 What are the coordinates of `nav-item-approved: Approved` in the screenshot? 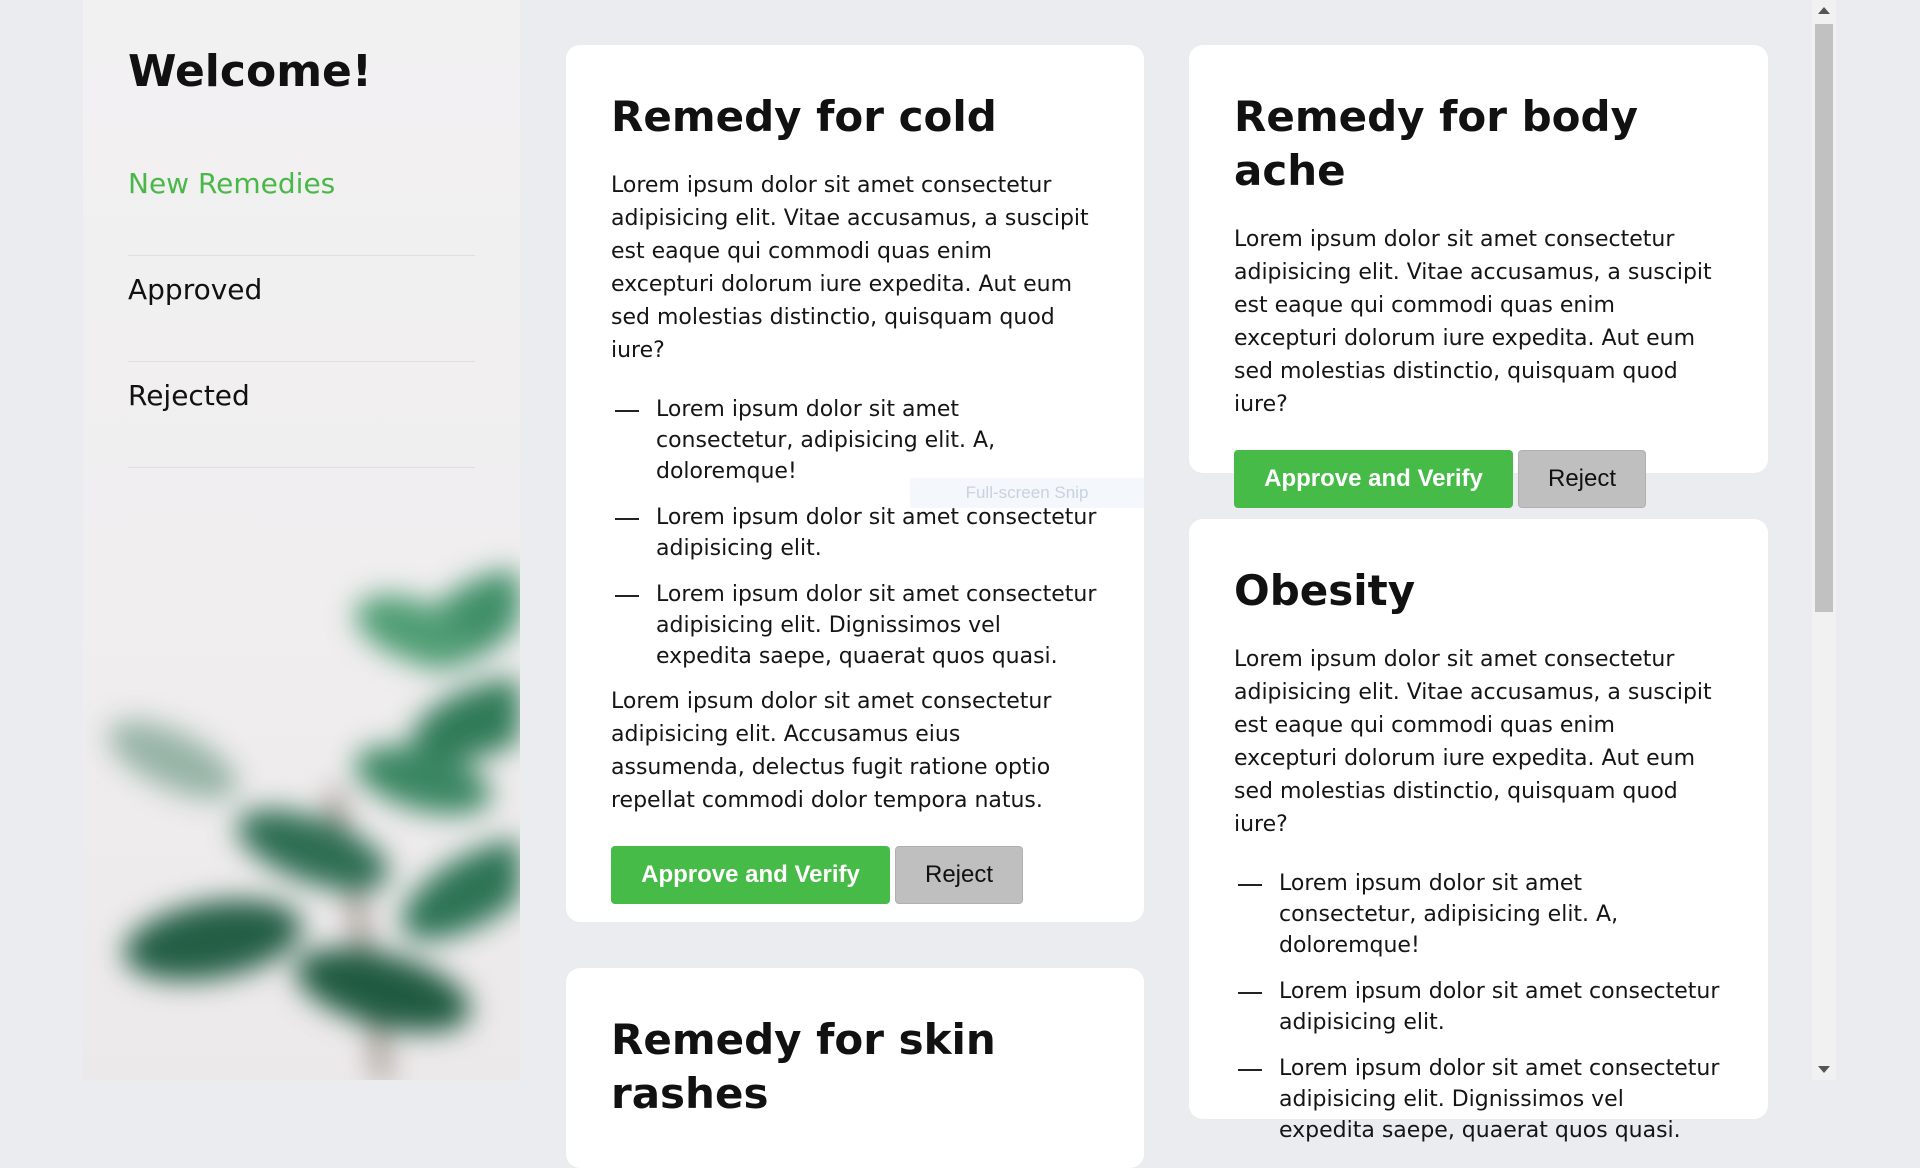 It's located at (301, 309).